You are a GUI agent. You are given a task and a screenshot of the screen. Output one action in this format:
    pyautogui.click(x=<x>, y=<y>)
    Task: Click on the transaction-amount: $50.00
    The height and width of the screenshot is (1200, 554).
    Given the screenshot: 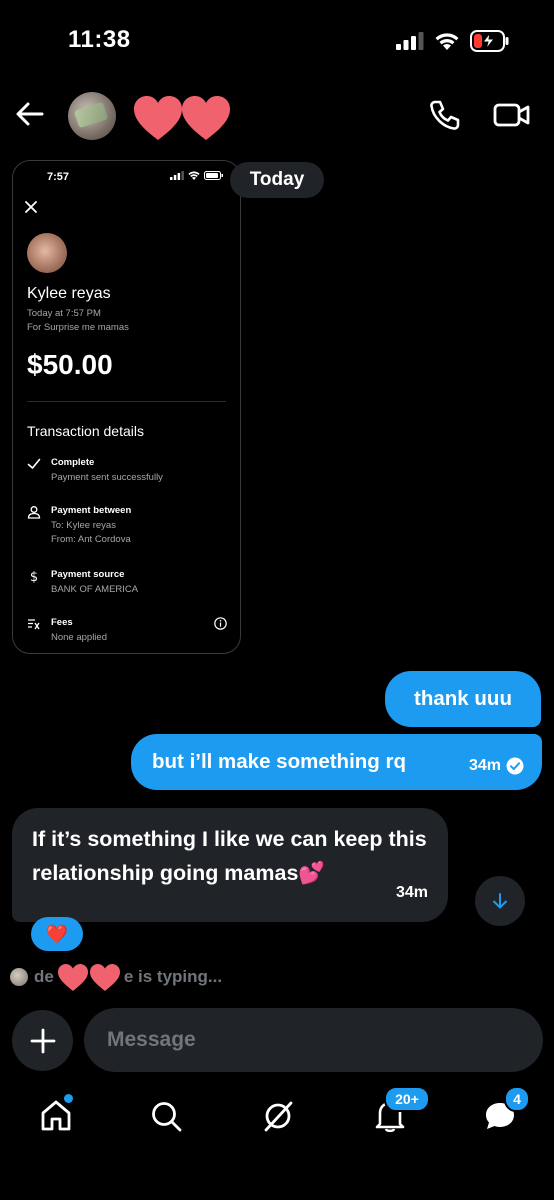 What is the action you would take?
    pyautogui.click(x=70, y=364)
    